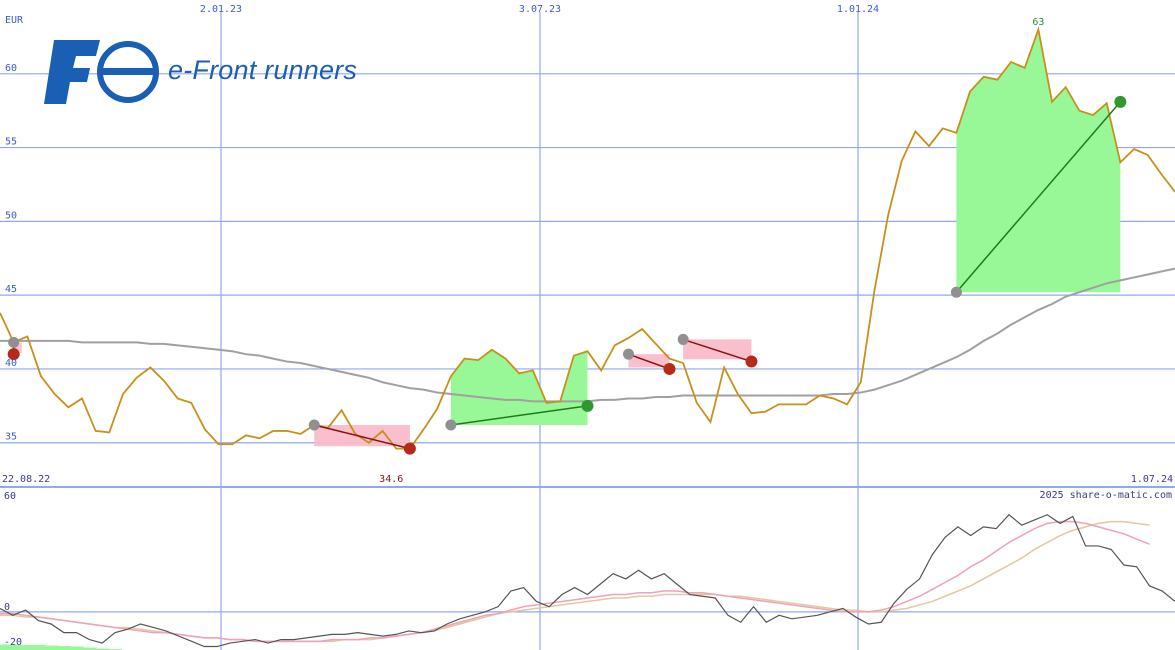 The height and width of the screenshot is (650, 1175). What do you see at coordinates (11, 142) in the screenshot?
I see `y-tick-label: 55` at bounding box center [11, 142].